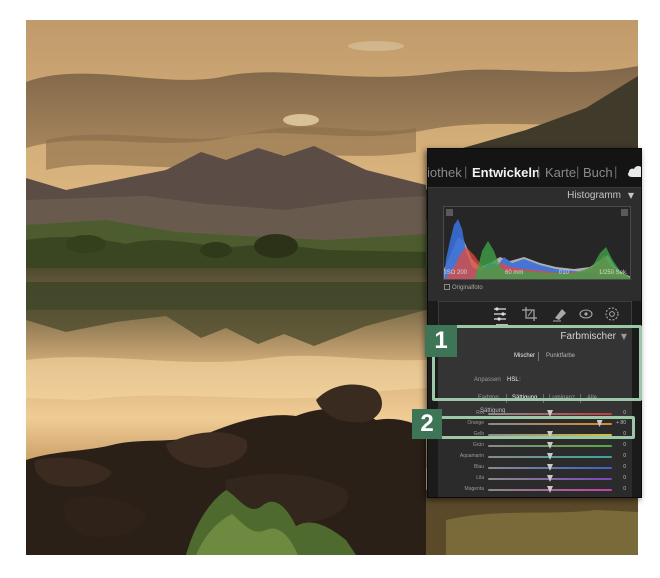  Describe the element at coordinates (474, 489) in the screenshot. I see `slider-label: Magenta` at that location.